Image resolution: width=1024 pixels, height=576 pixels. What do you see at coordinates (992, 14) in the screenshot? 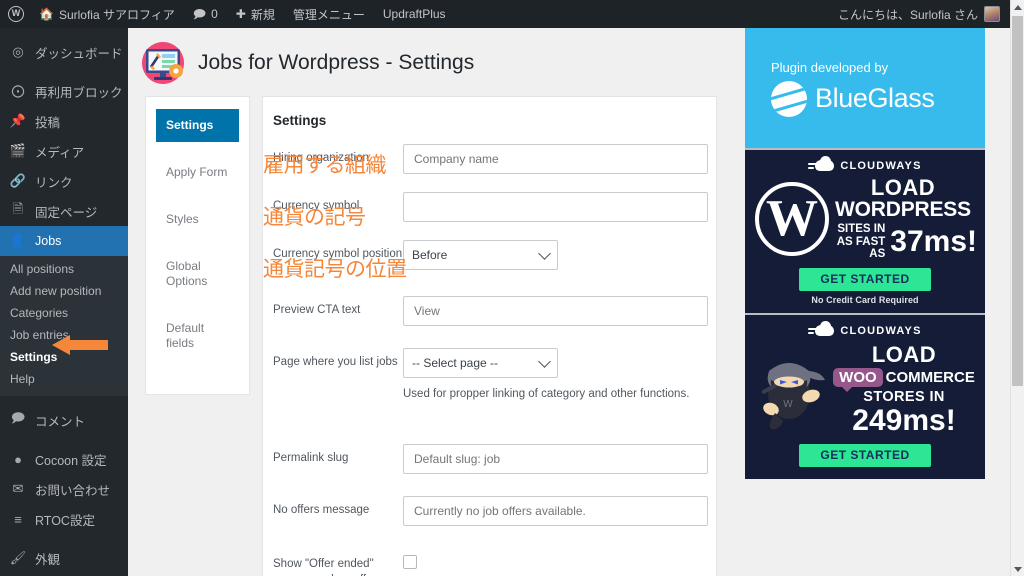
I see `avatar` at bounding box center [992, 14].